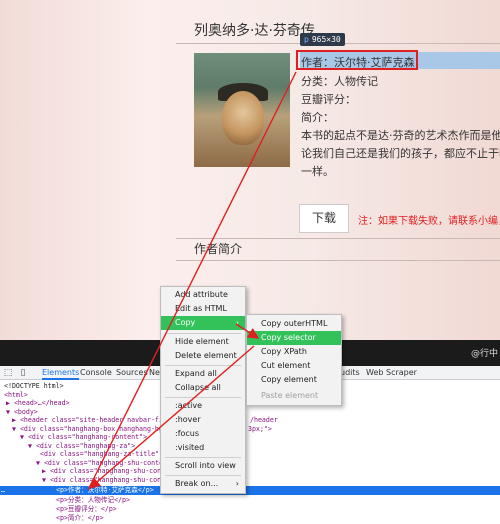 The height and width of the screenshot is (524, 500). I want to click on douban-rating-line: 豆瓣评分：, so click(328, 99).